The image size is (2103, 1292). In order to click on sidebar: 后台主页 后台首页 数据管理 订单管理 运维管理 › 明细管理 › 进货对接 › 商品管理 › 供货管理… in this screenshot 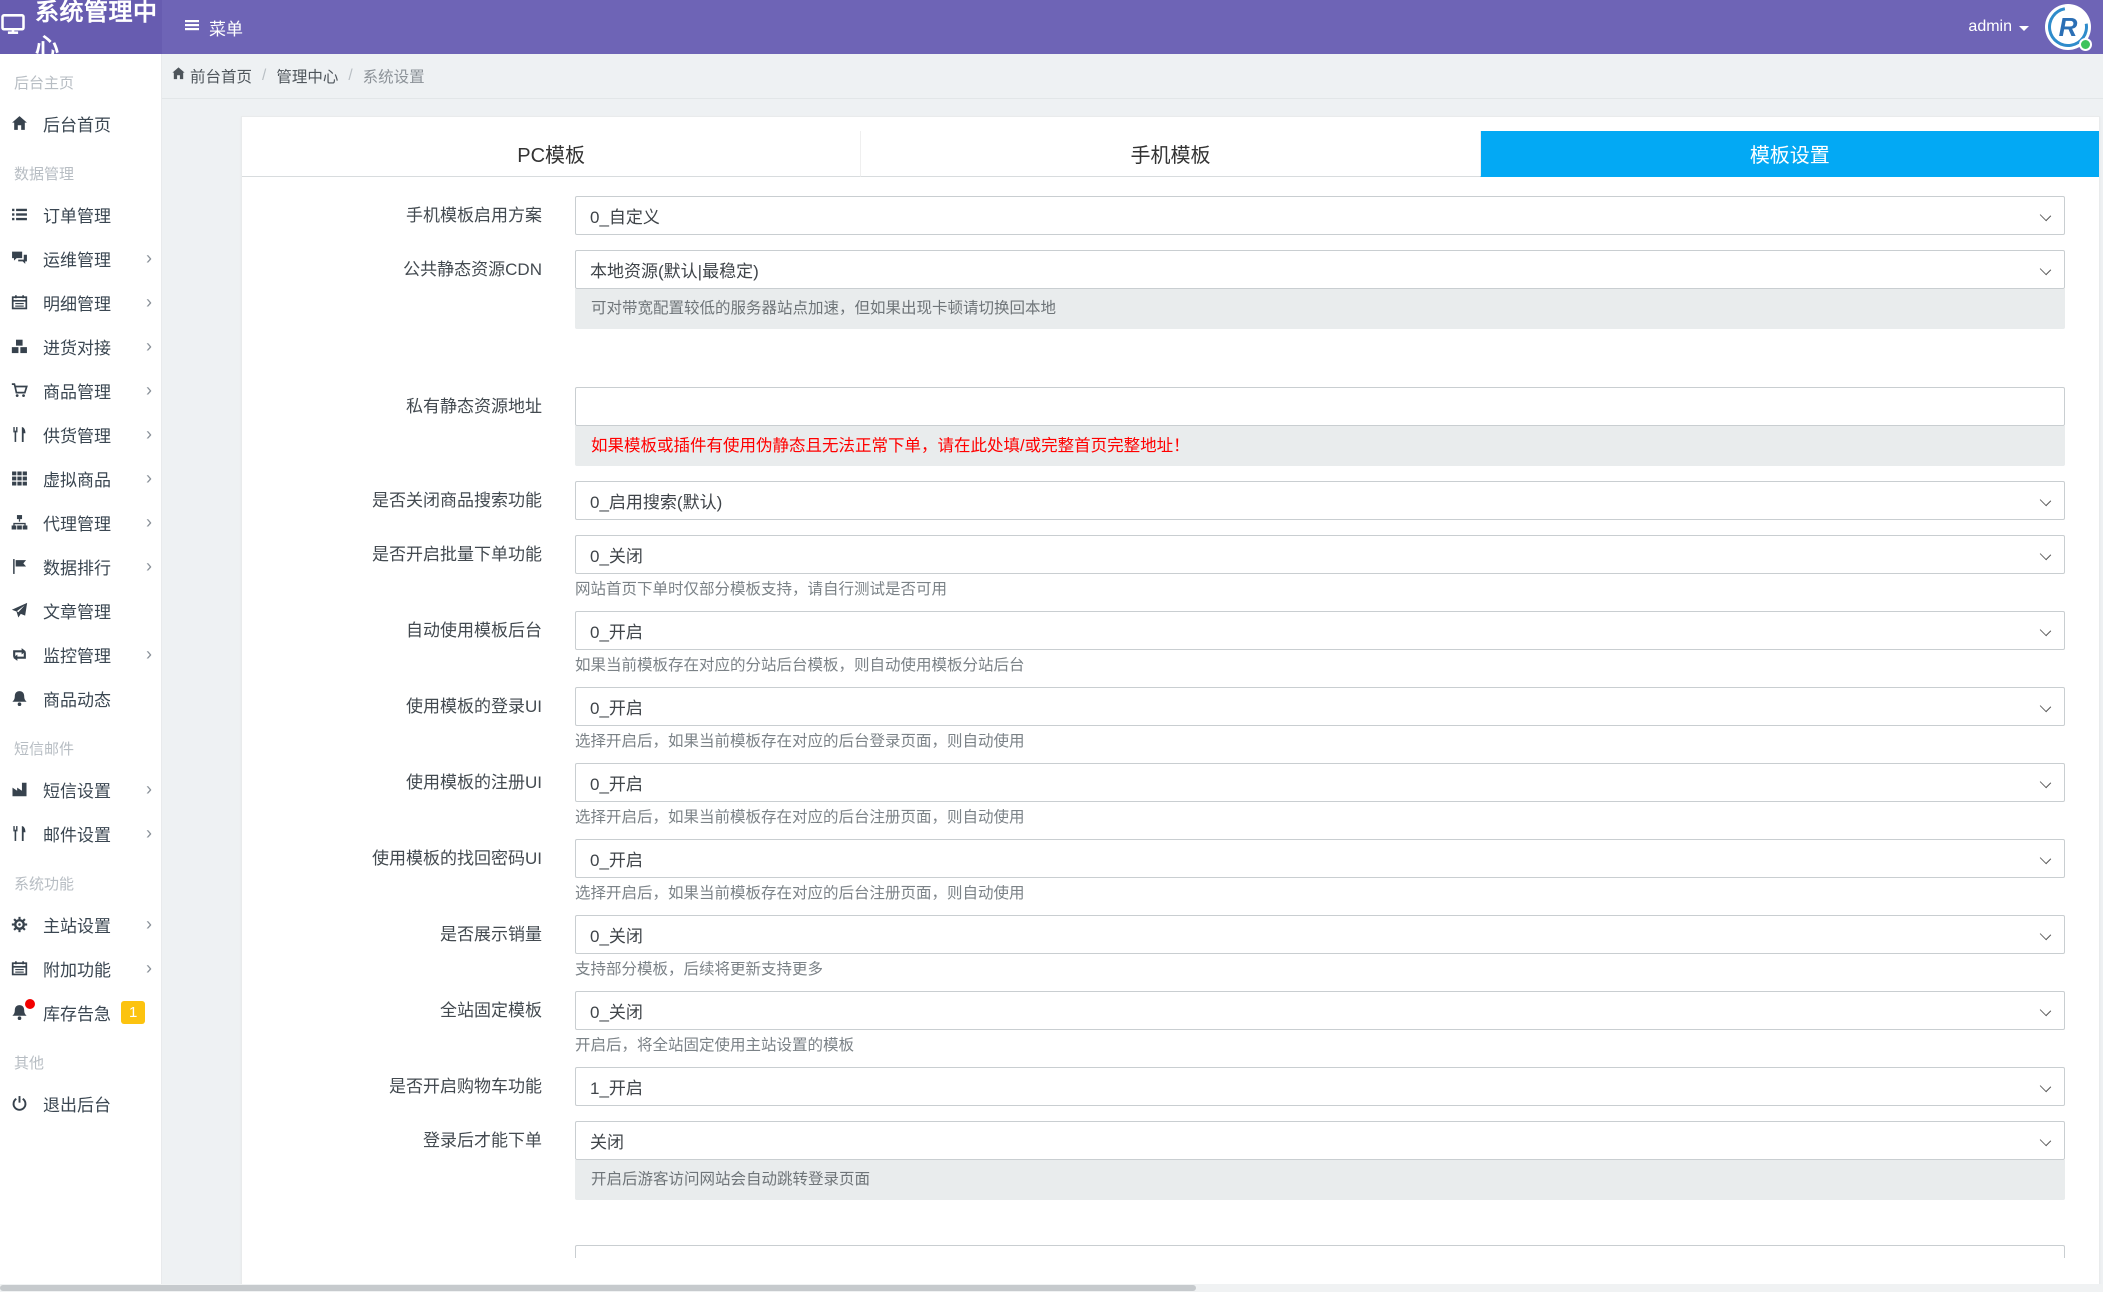, I will do `click(81, 673)`.